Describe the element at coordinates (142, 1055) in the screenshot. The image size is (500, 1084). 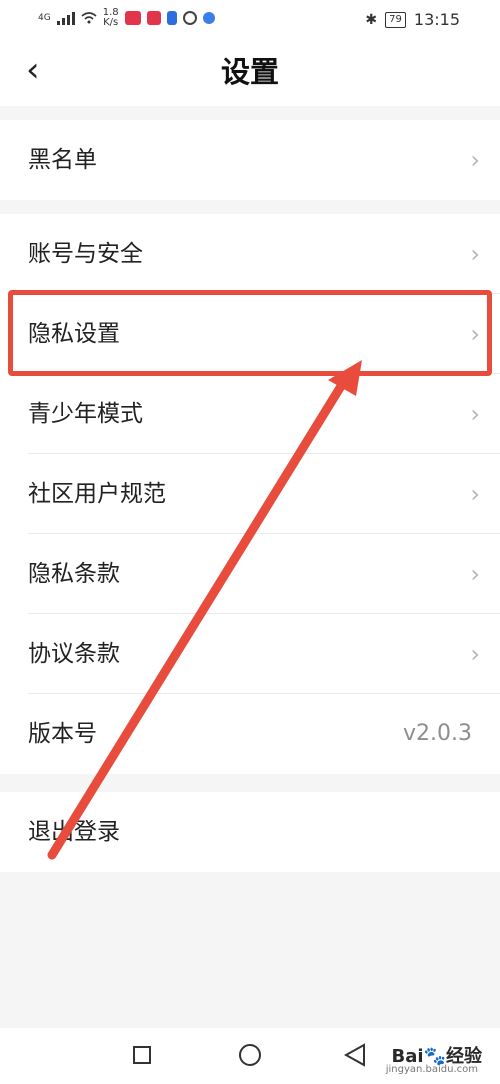
I see `recents-button` at that location.